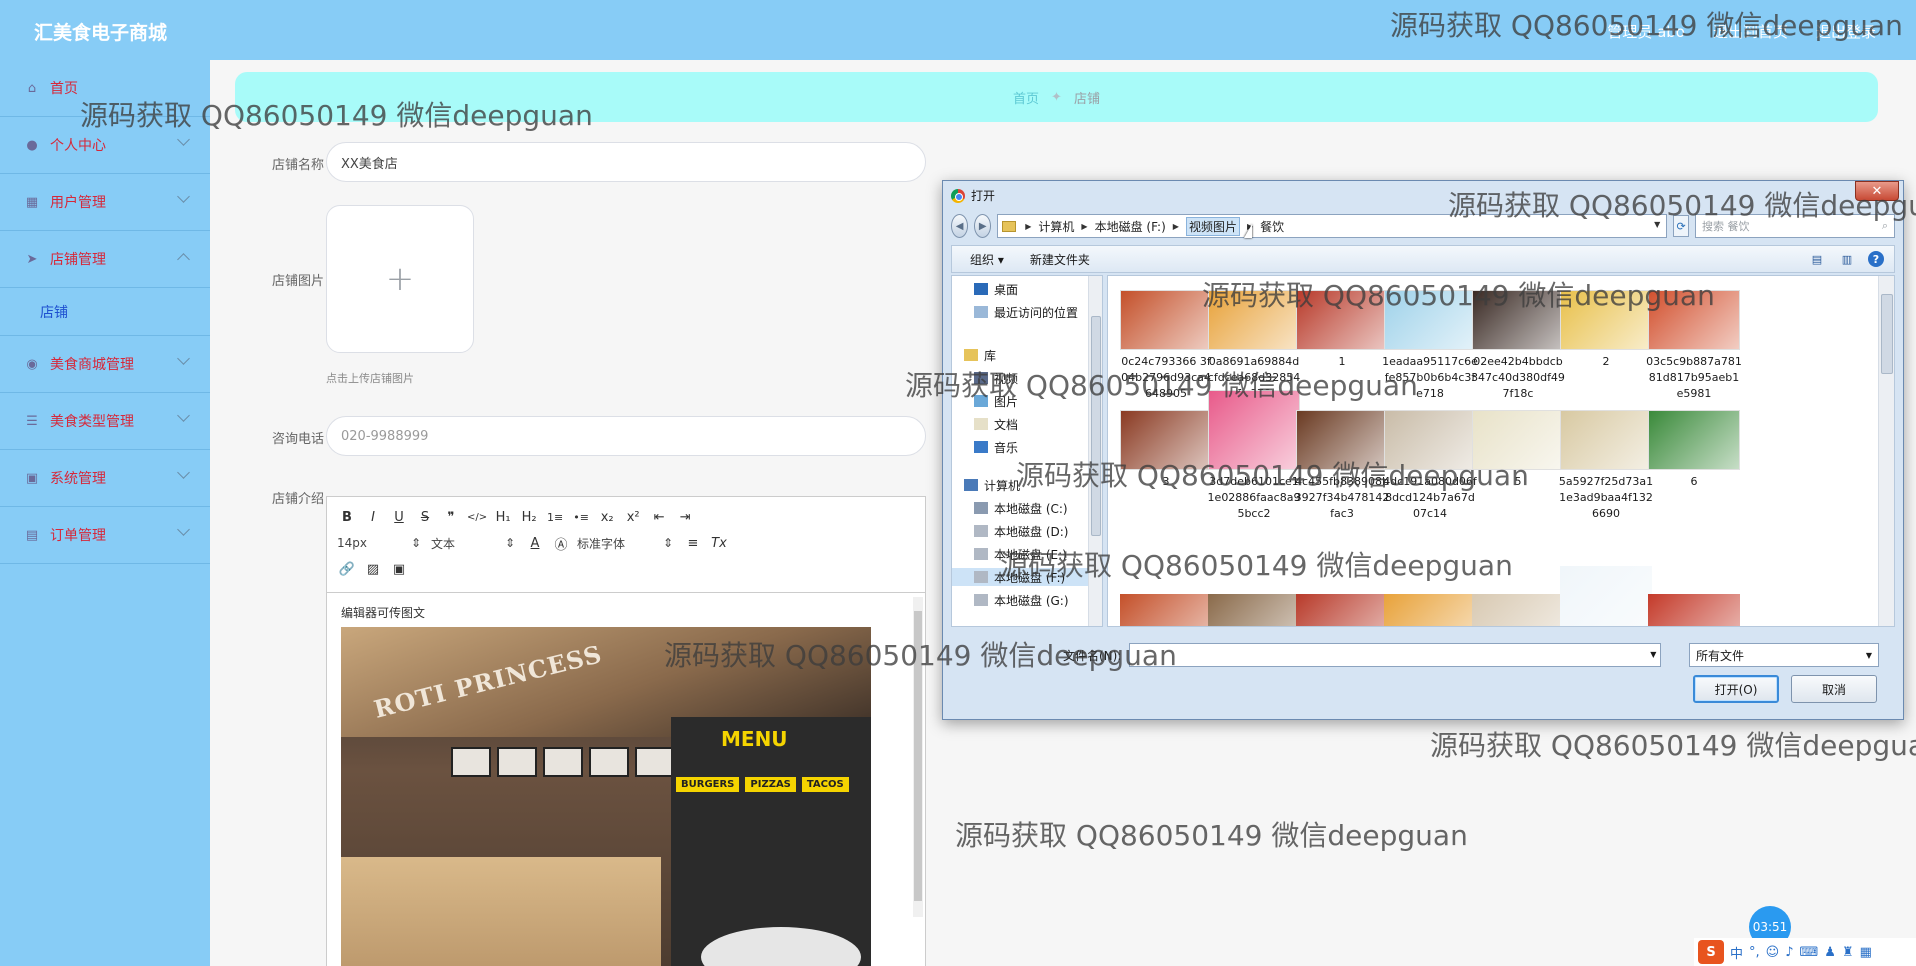  I want to click on address-bar: ▶ 计算机 ▶ 本地磁盘 (F:) ▶ 视频图片 ▶ 餐饮 ▼, so click(1332, 226).